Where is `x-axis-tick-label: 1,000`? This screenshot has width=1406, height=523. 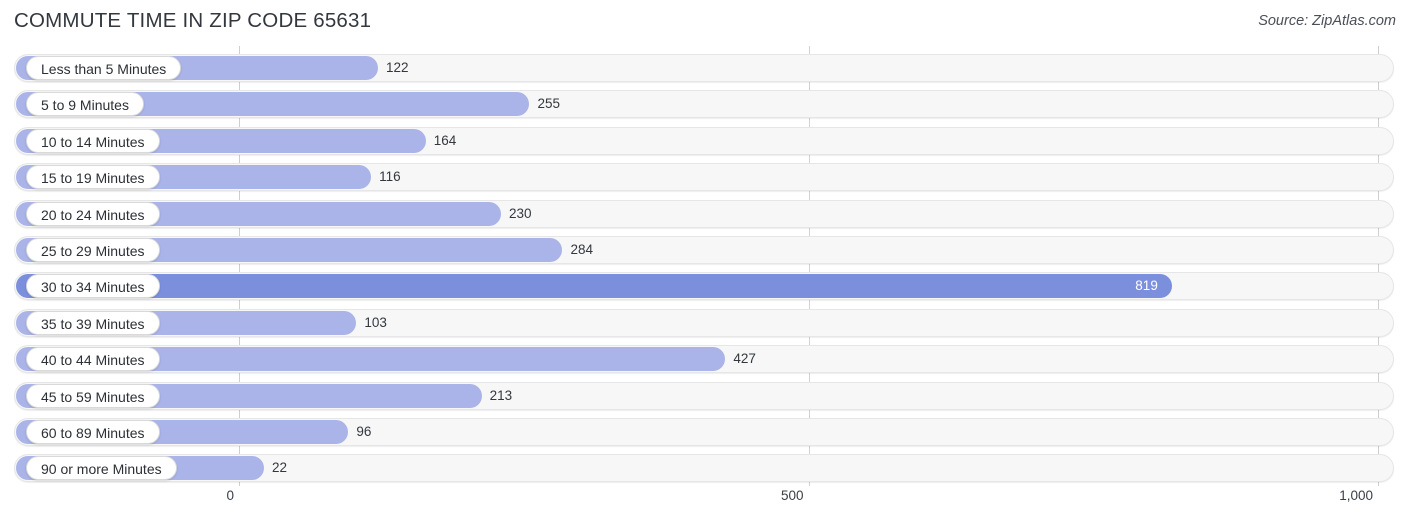 x-axis-tick-label: 1,000 is located at coordinates (1356, 495).